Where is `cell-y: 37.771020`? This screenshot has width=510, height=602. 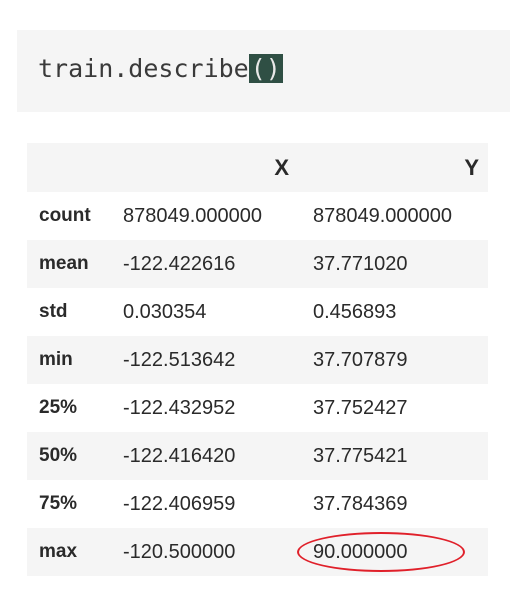 cell-y: 37.771020 is located at coordinates (360, 263).